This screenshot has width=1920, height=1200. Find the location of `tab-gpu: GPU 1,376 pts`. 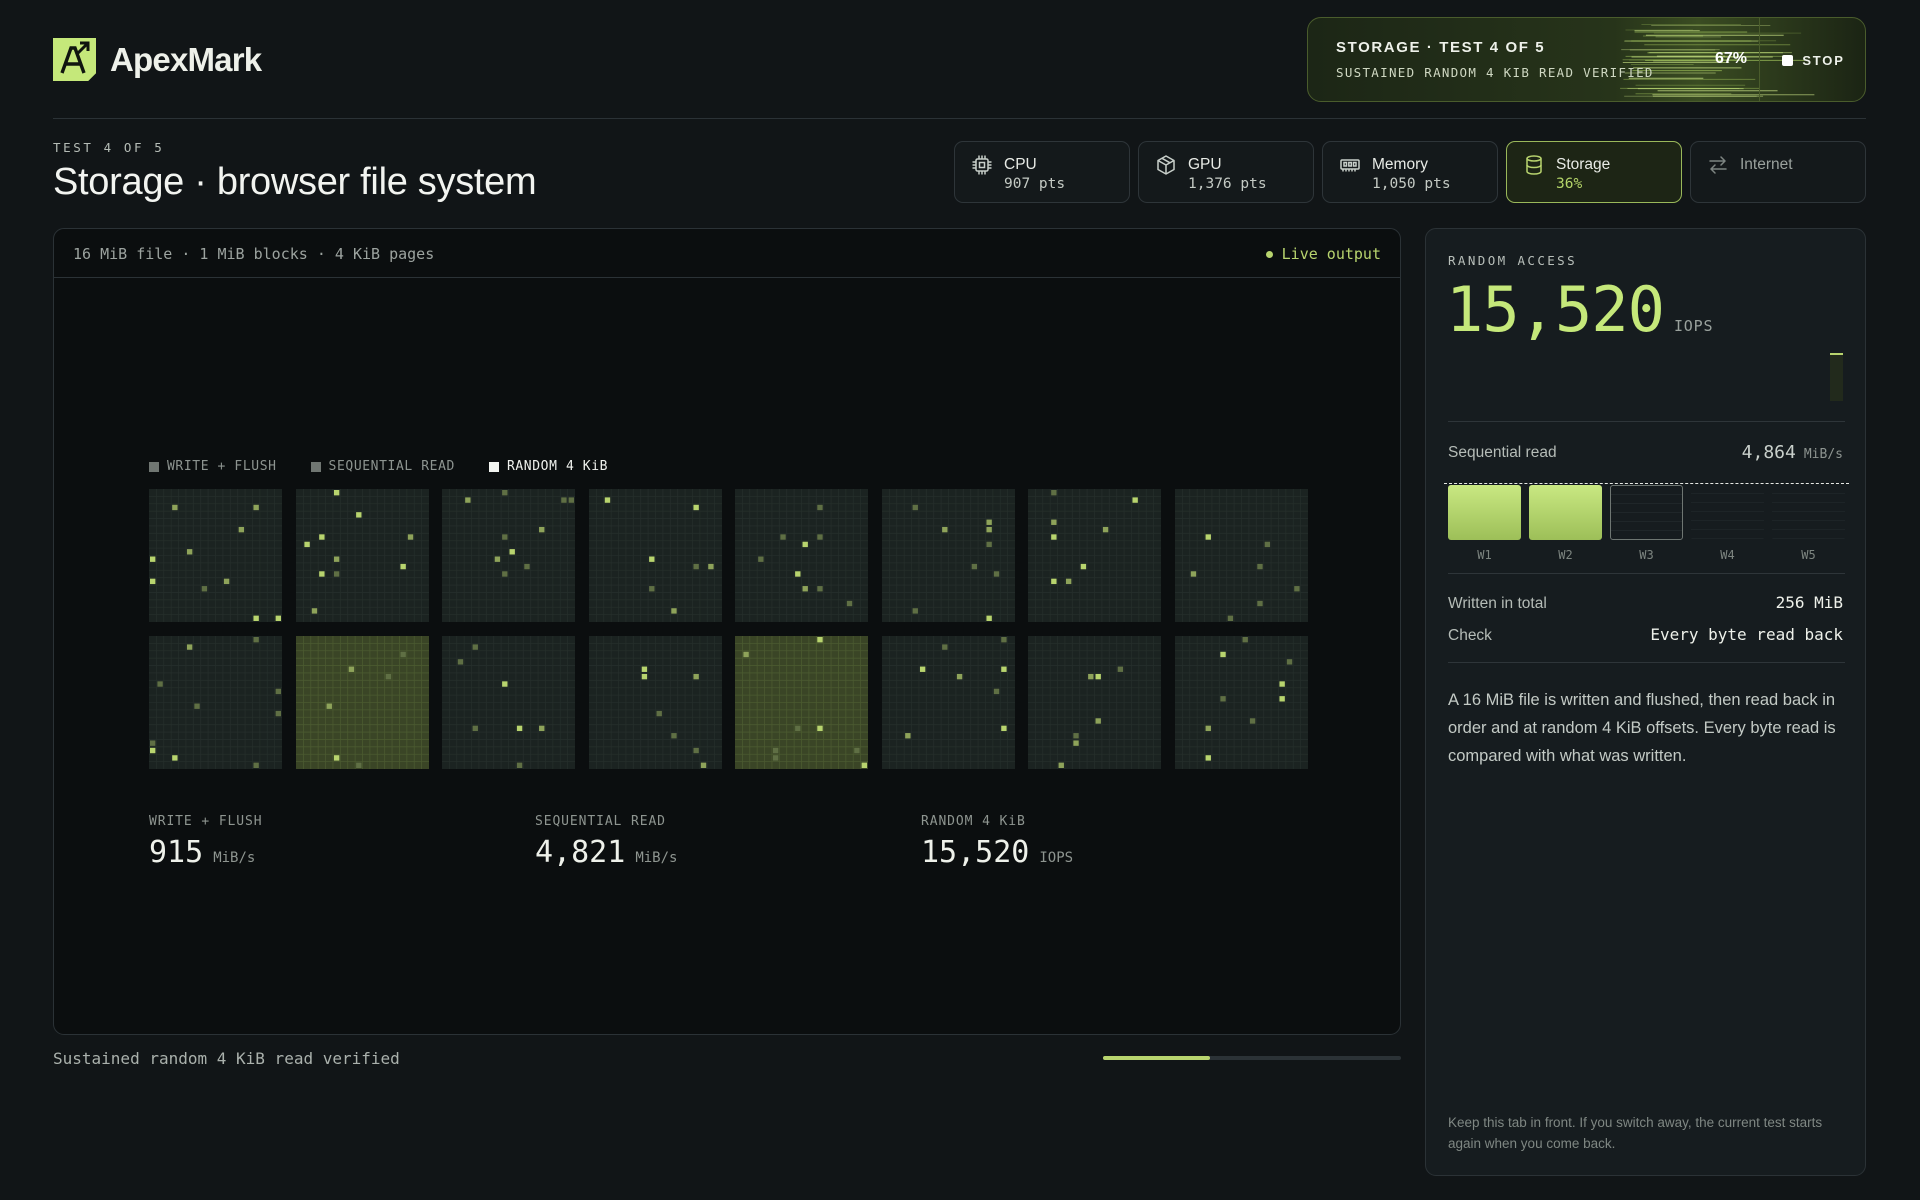

tab-gpu: GPU 1,376 pts is located at coordinates (1226, 172).